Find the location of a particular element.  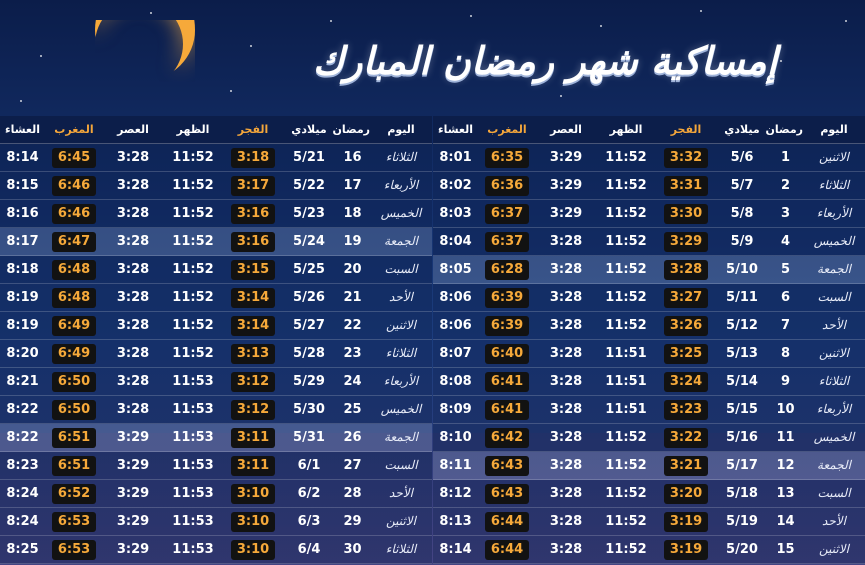

maghrib-time-badge: 6:52 is located at coordinates (74, 494).